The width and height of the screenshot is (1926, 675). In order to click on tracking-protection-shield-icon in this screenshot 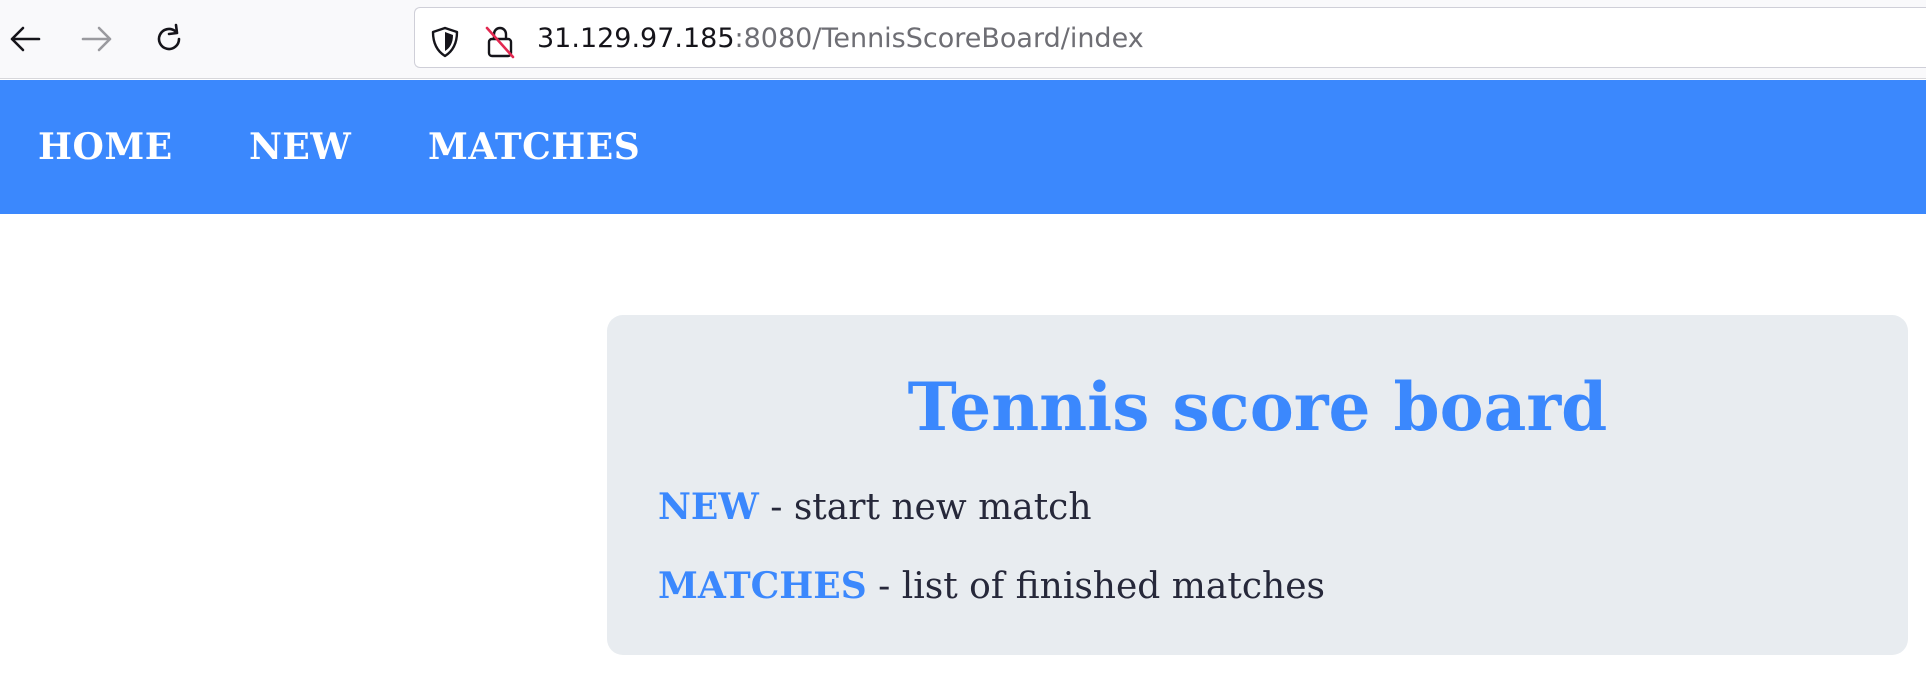, I will do `click(445, 42)`.